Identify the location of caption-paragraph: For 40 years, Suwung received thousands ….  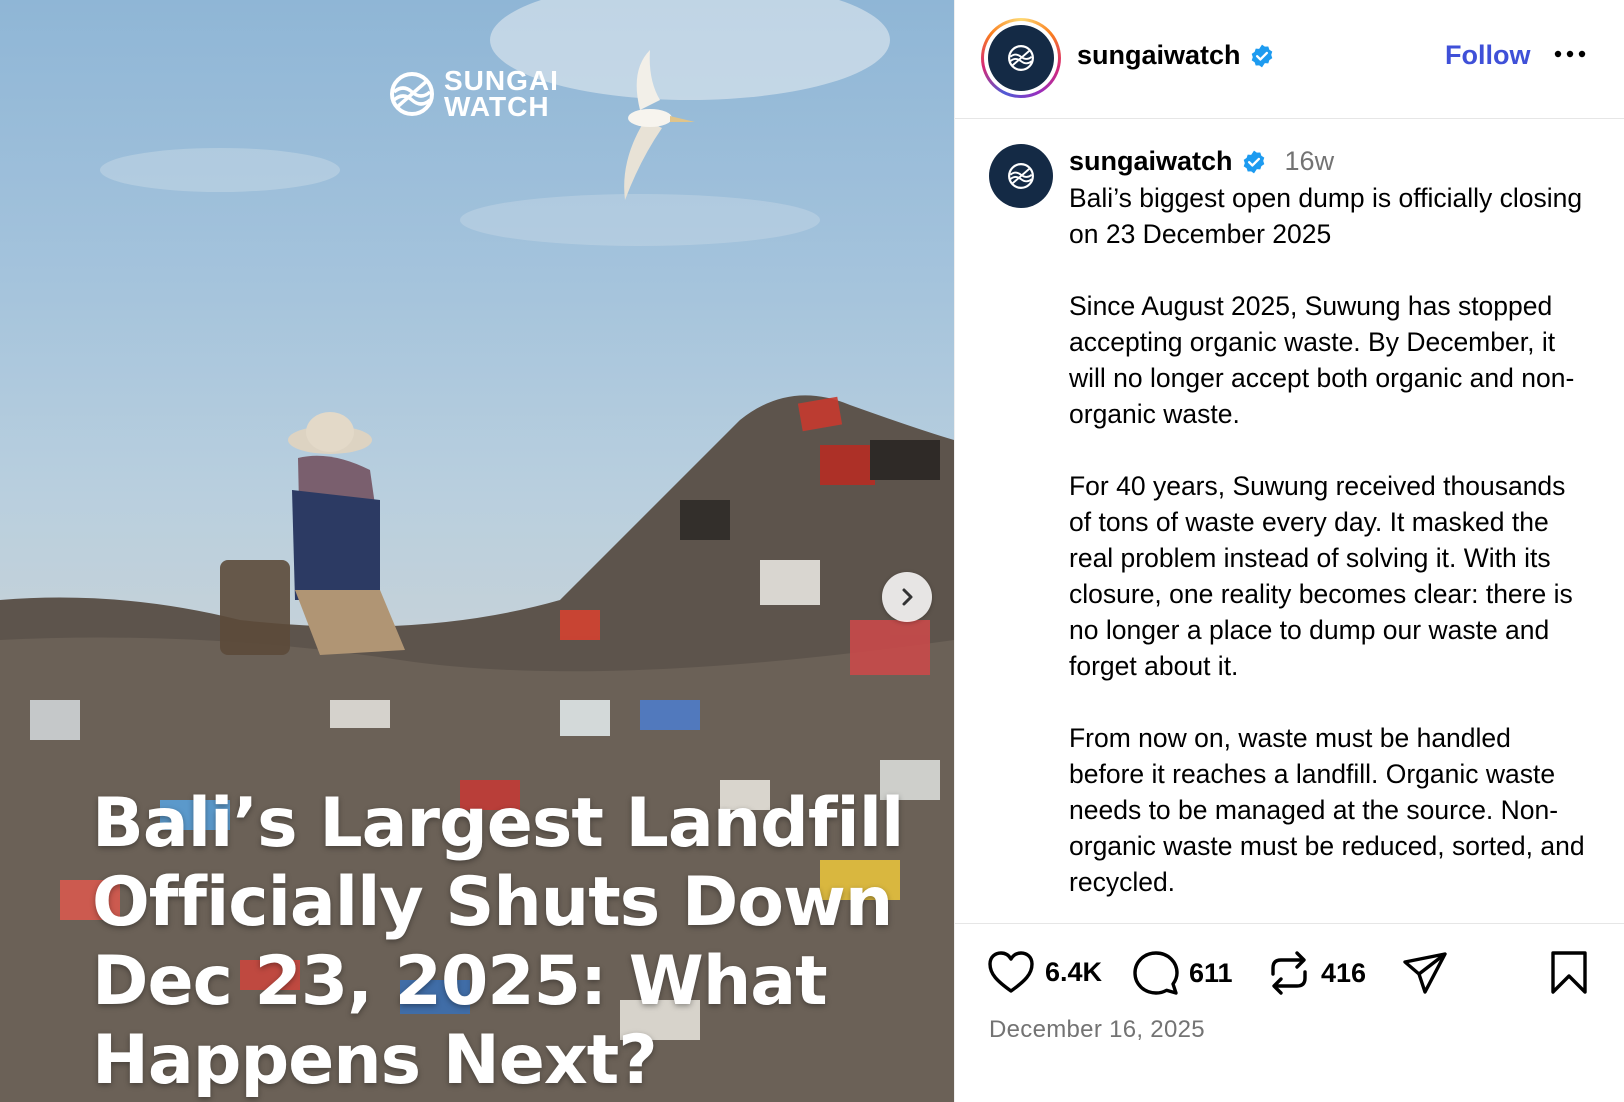
(1321, 576).